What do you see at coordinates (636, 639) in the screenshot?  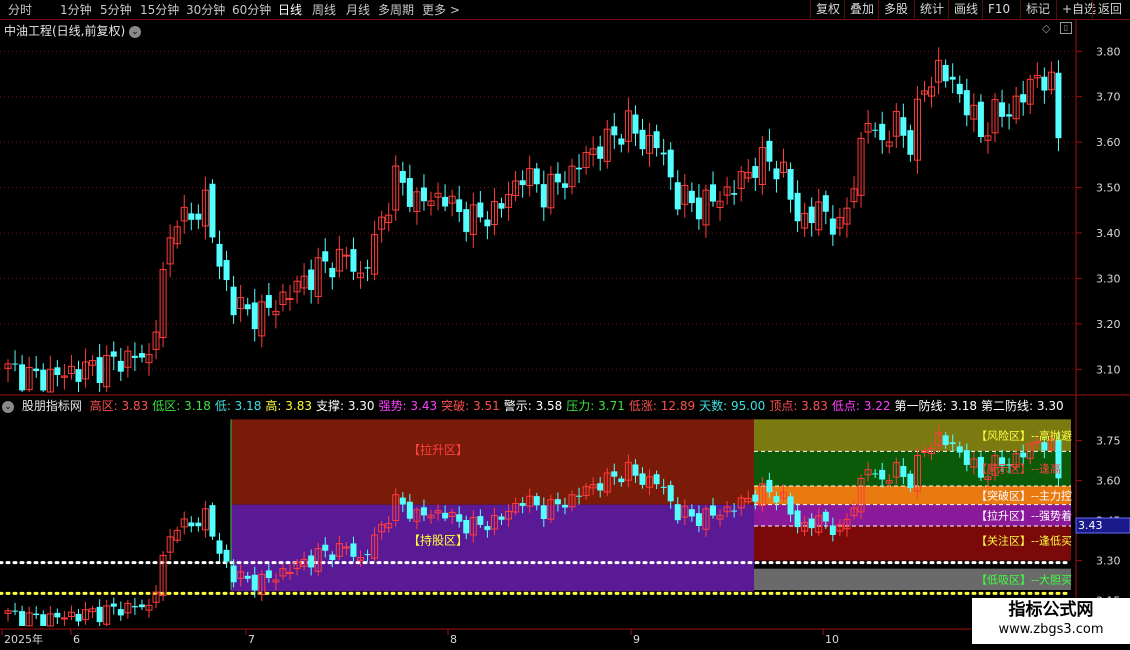 I see `time-label: 9` at bounding box center [636, 639].